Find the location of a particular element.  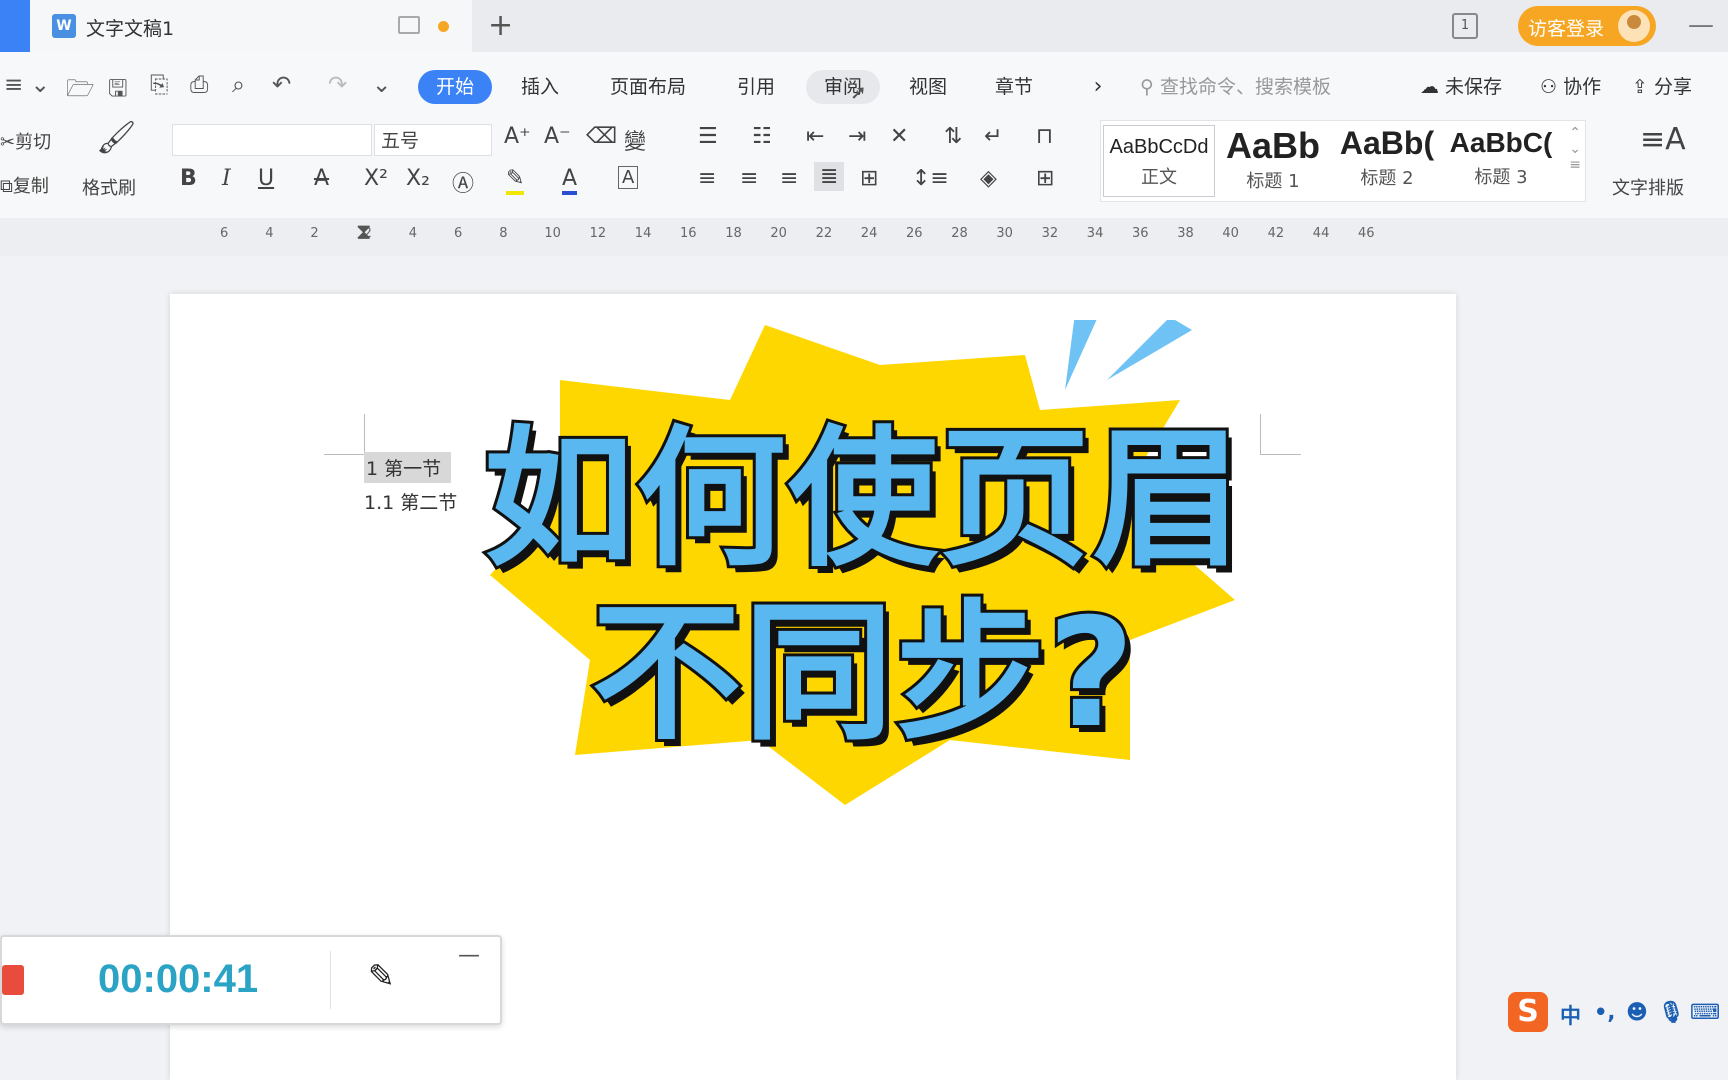

document-tab: W 文字文稿1 is located at coordinates (251, 26).